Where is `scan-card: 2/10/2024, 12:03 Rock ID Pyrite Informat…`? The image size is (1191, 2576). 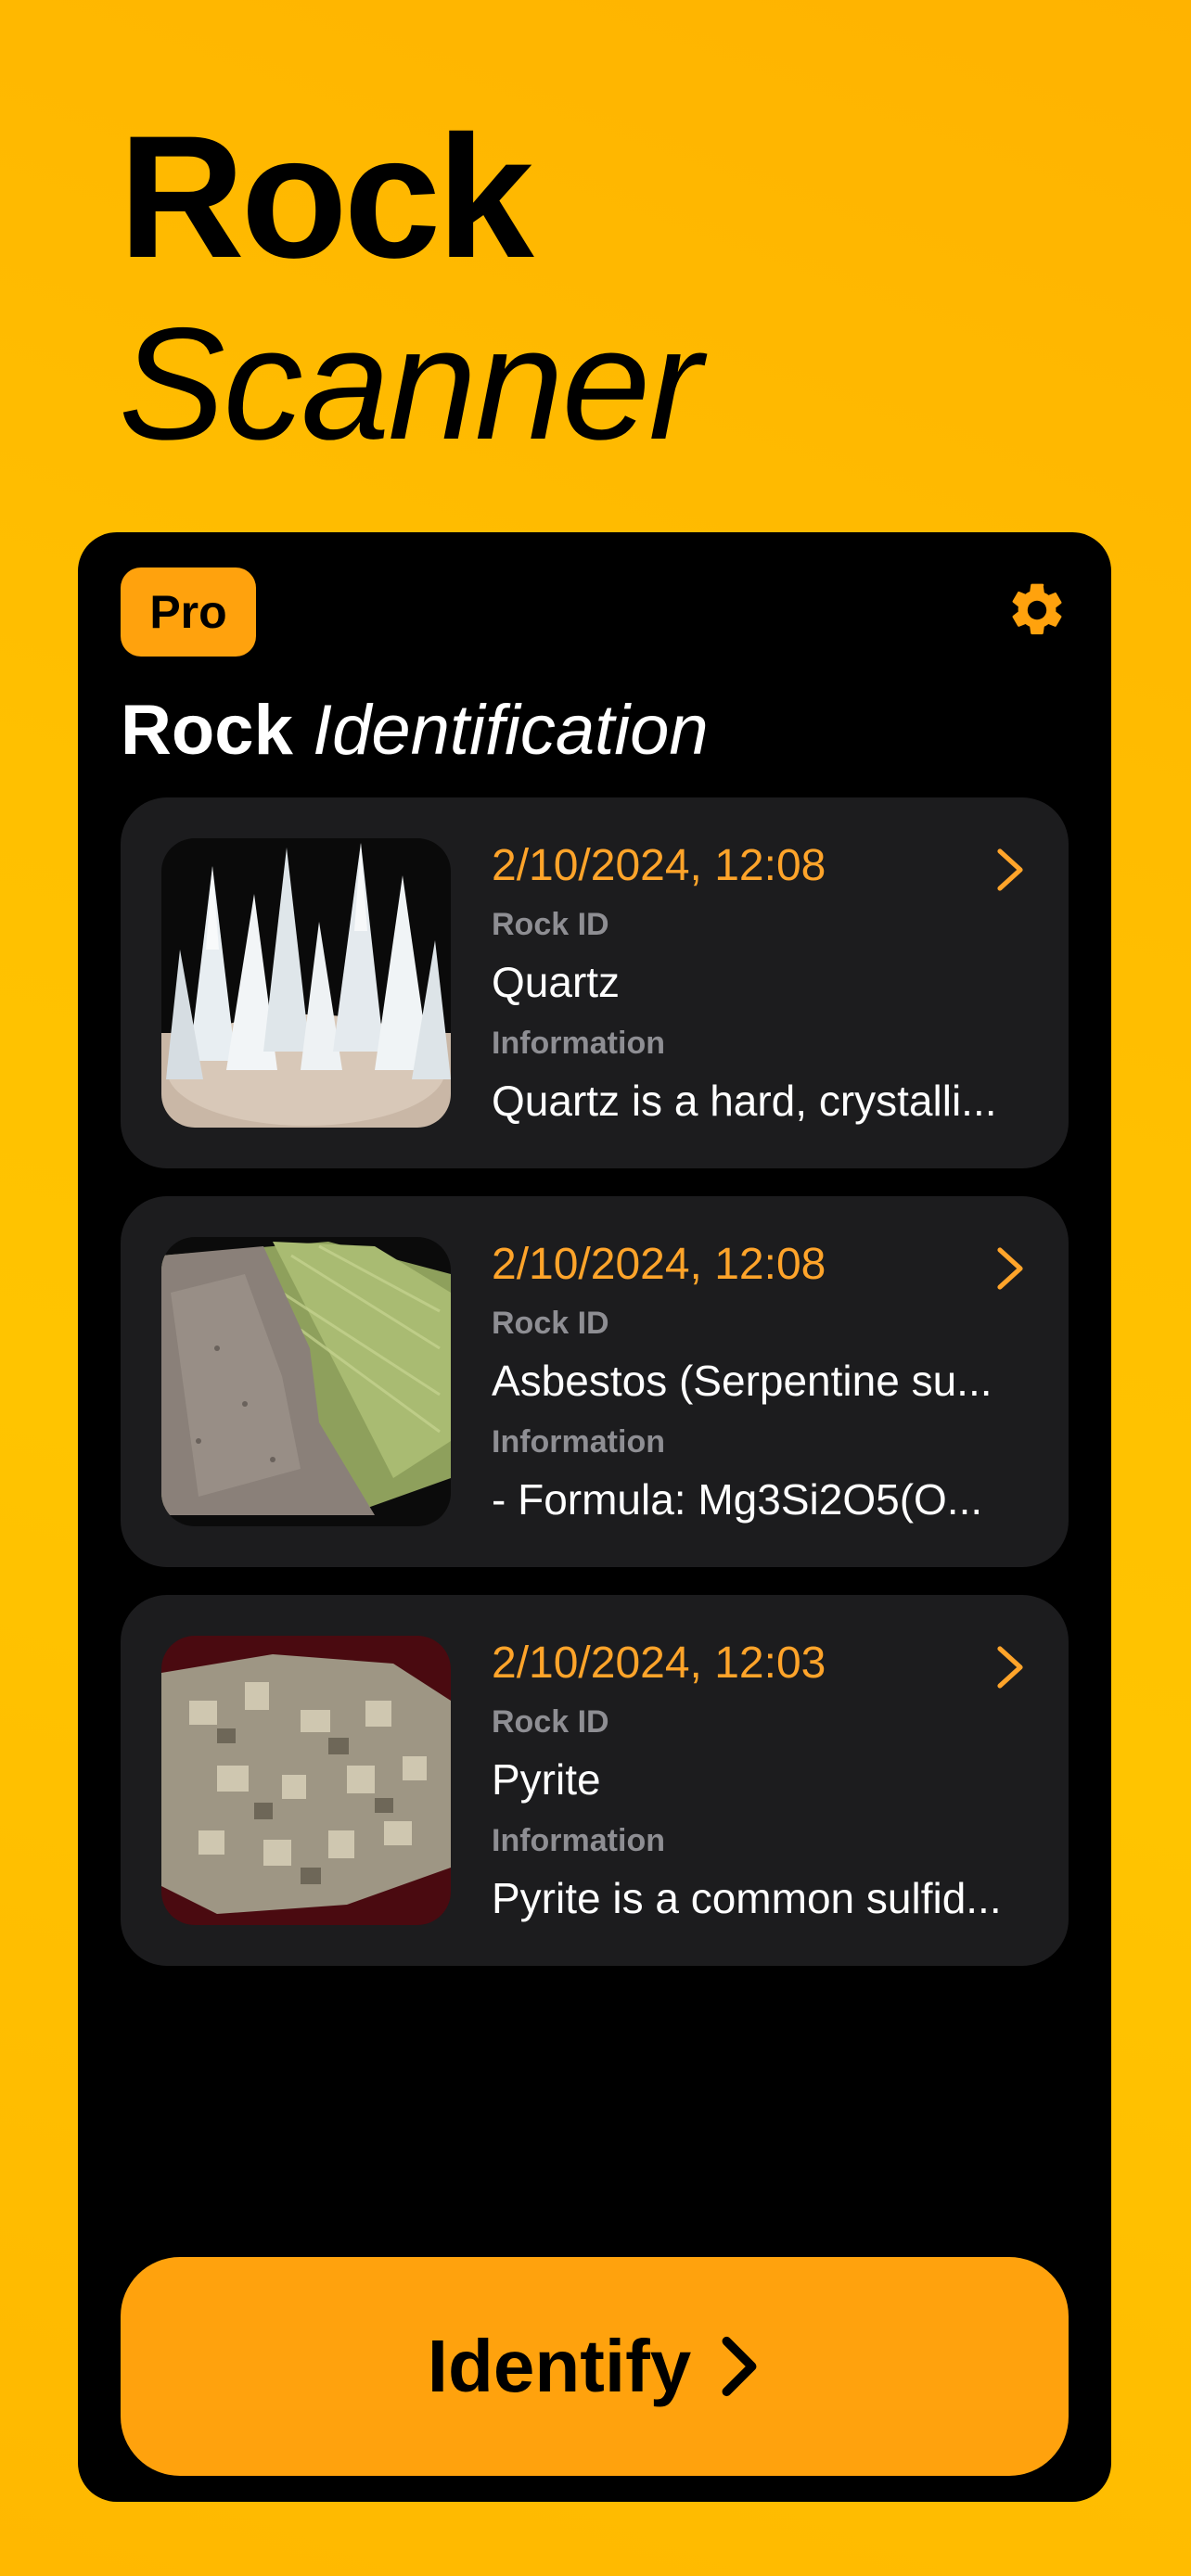 scan-card: 2/10/2024, 12:03 Rock ID Pyrite Informat… is located at coordinates (595, 1780).